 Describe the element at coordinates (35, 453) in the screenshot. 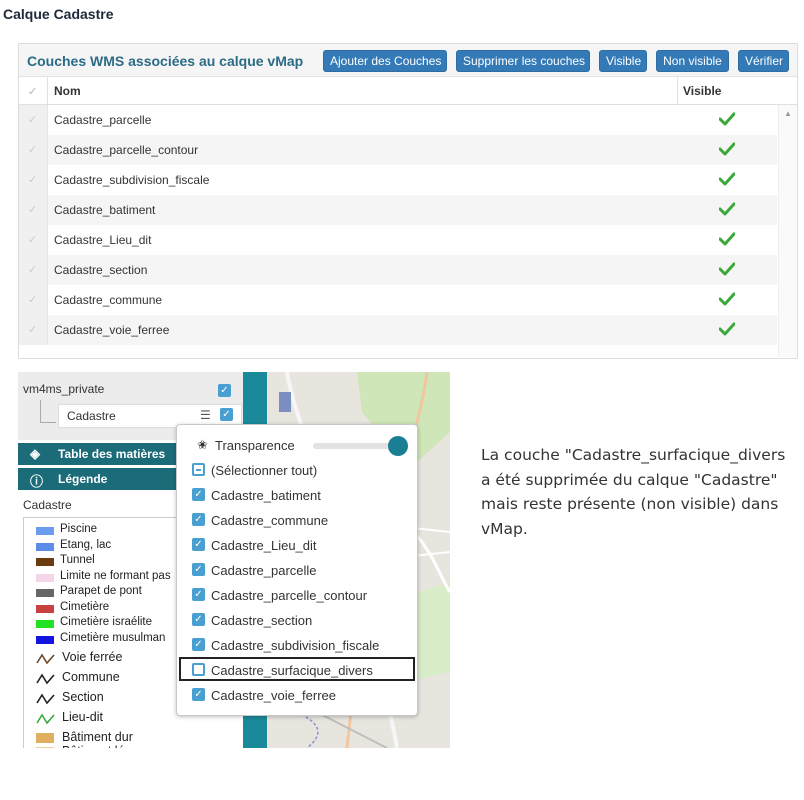

I see `layers-icon: ◈` at that location.